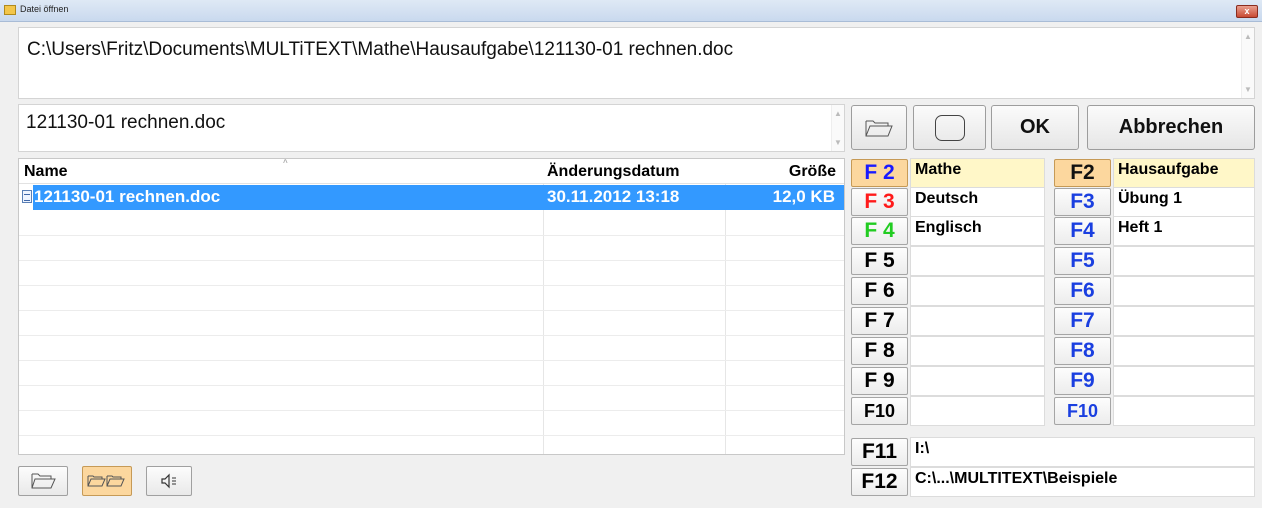 The width and height of the screenshot is (1262, 508). Describe the element at coordinates (127, 196) in the screenshot. I see `file-name: 121130-01 rechnen.doc` at that location.